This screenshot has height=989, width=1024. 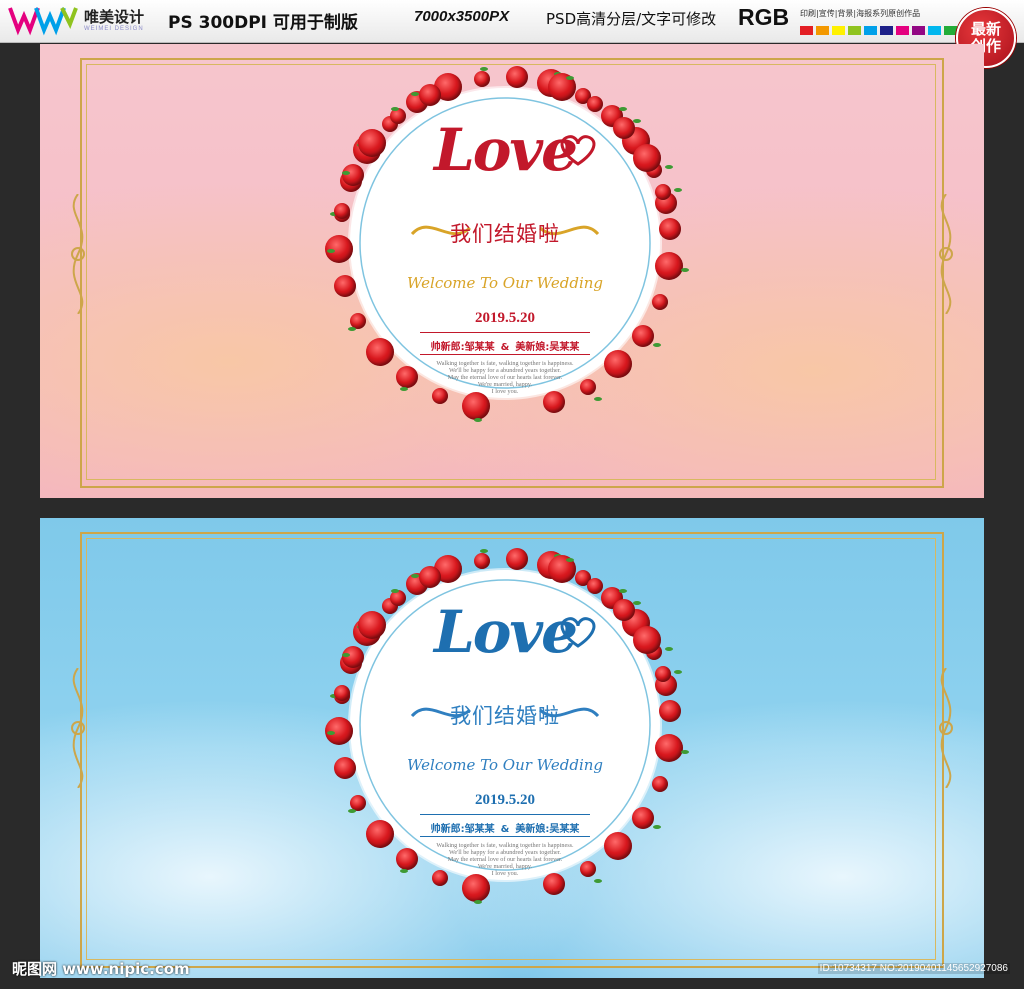 What do you see at coordinates (764, 17) in the screenshot?
I see `color-mode: RGB` at bounding box center [764, 17].